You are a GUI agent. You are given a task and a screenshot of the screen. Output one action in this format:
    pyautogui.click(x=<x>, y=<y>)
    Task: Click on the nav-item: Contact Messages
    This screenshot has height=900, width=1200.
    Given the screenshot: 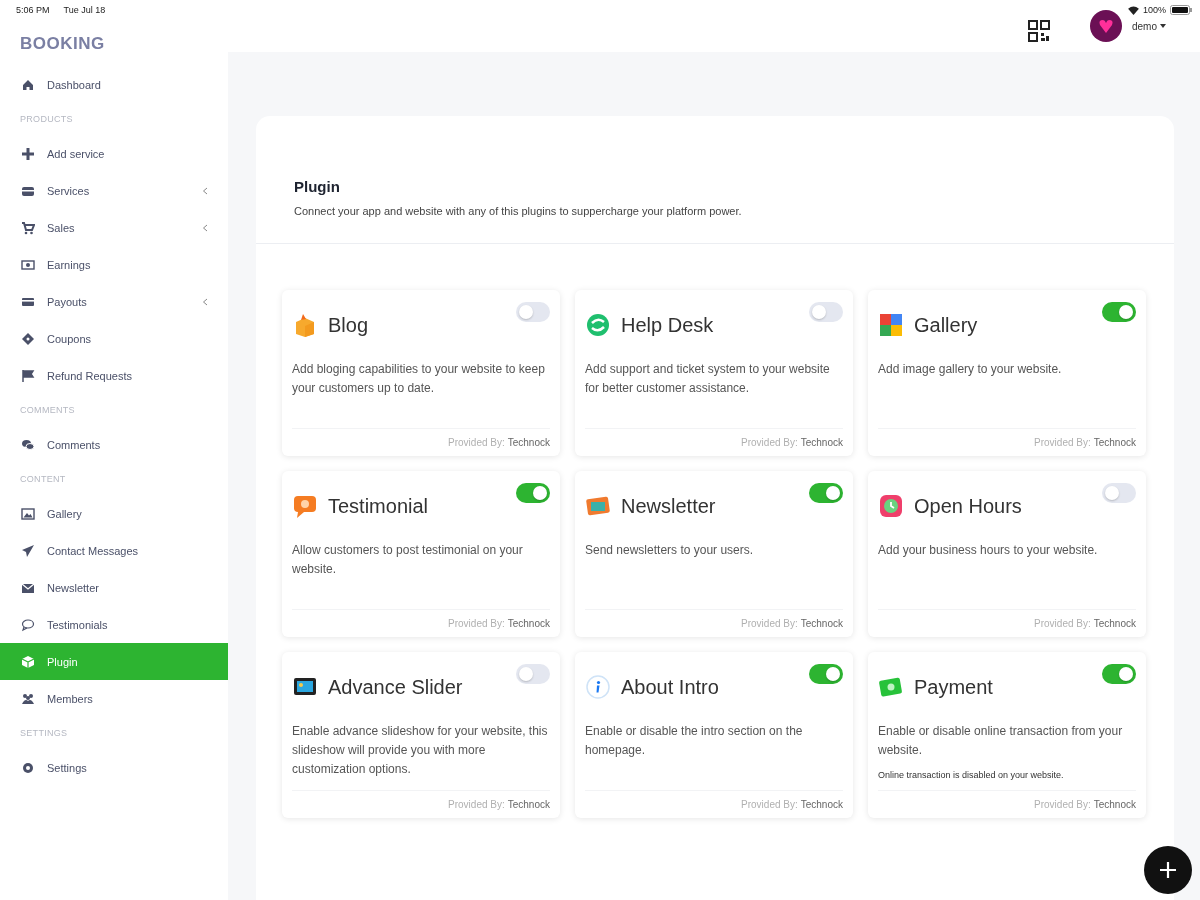 What is the action you would take?
    pyautogui.click(x=114, y=550)
    